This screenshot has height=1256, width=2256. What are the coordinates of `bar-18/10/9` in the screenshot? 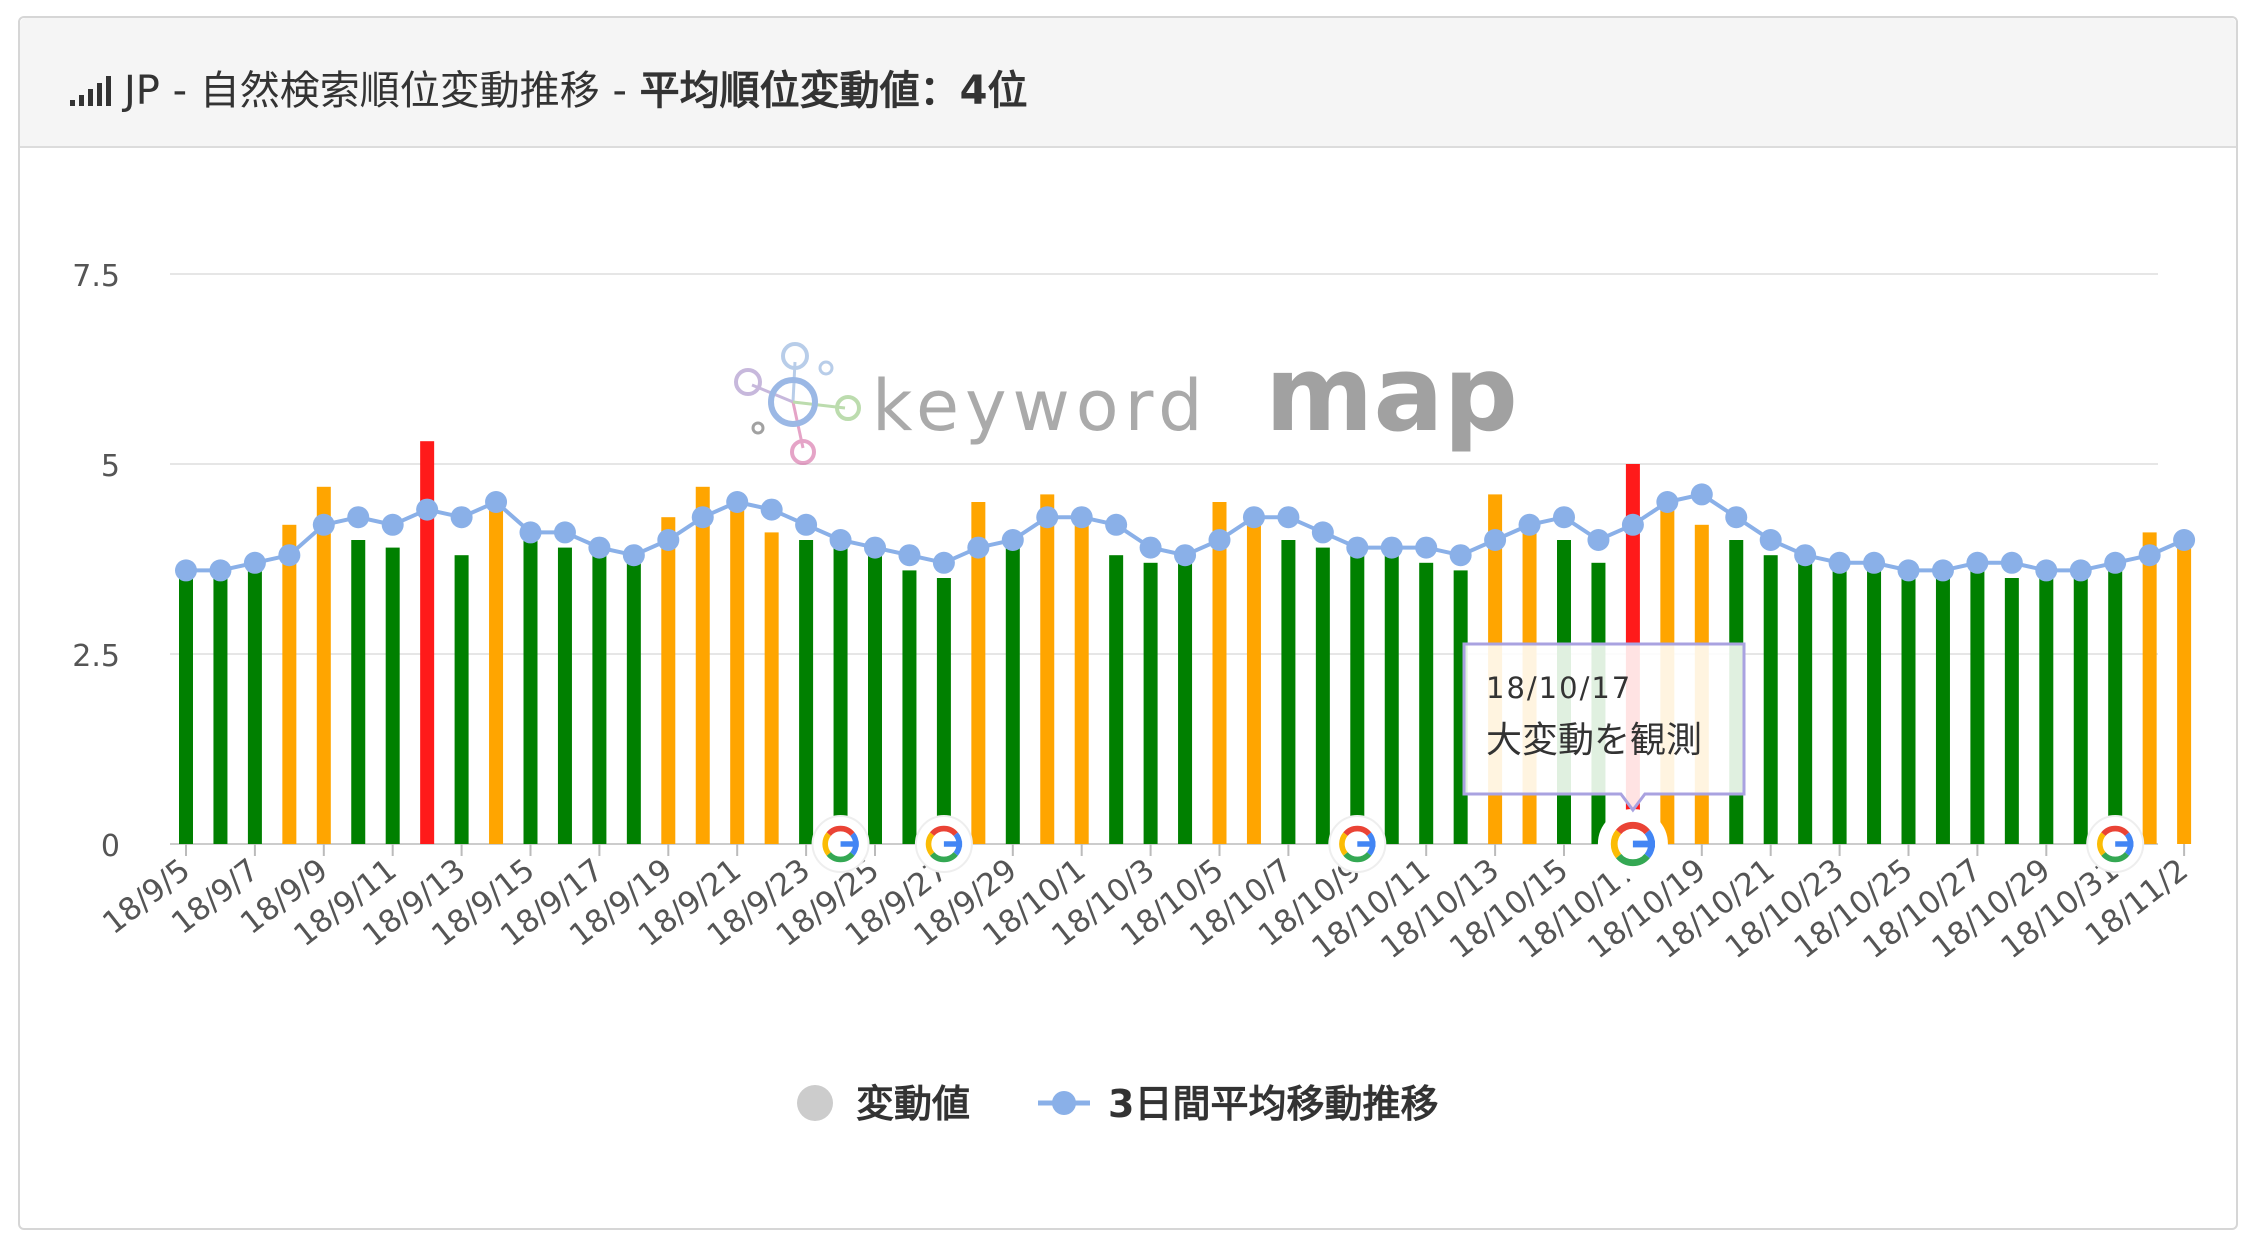 It's located at (1357, 699).